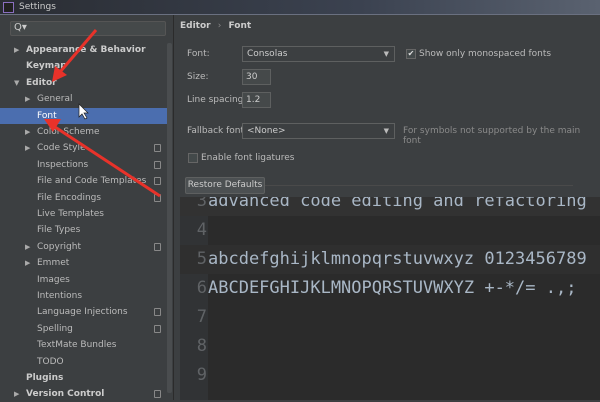 This screenshot has height=402, width=600. I want to click on sidebar-item-label: File Types, so click(59, 230).